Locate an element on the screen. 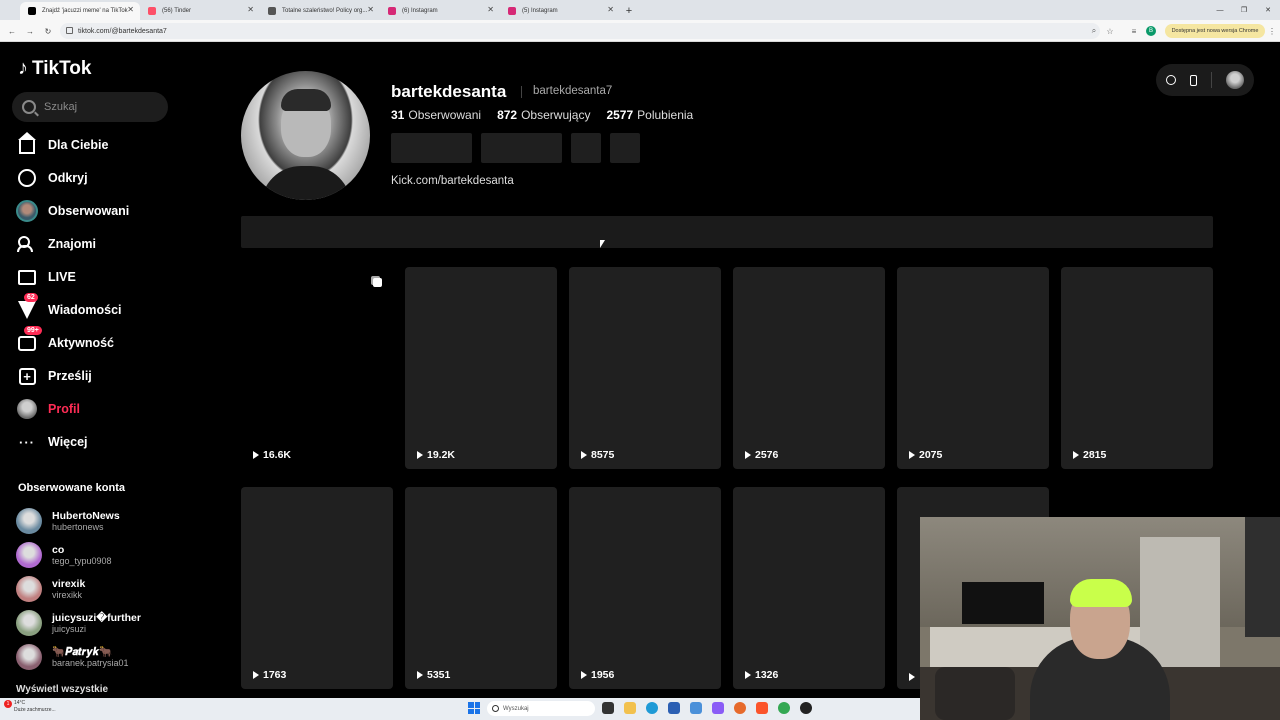 The image size is (1280, 720). followed-account: 🐂𝑷𝒂𝒕𝒓𝒚𝒌🐂 baranek.patrysia01 is located at coordinates (101, 657).